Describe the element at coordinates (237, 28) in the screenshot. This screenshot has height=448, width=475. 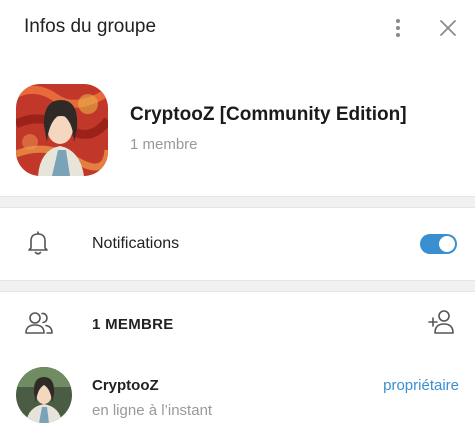
I see `panel-header: Infos du groupe` at that location.